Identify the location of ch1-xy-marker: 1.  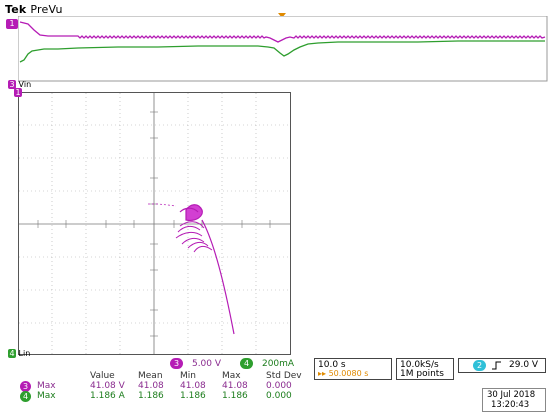
(18, 92).